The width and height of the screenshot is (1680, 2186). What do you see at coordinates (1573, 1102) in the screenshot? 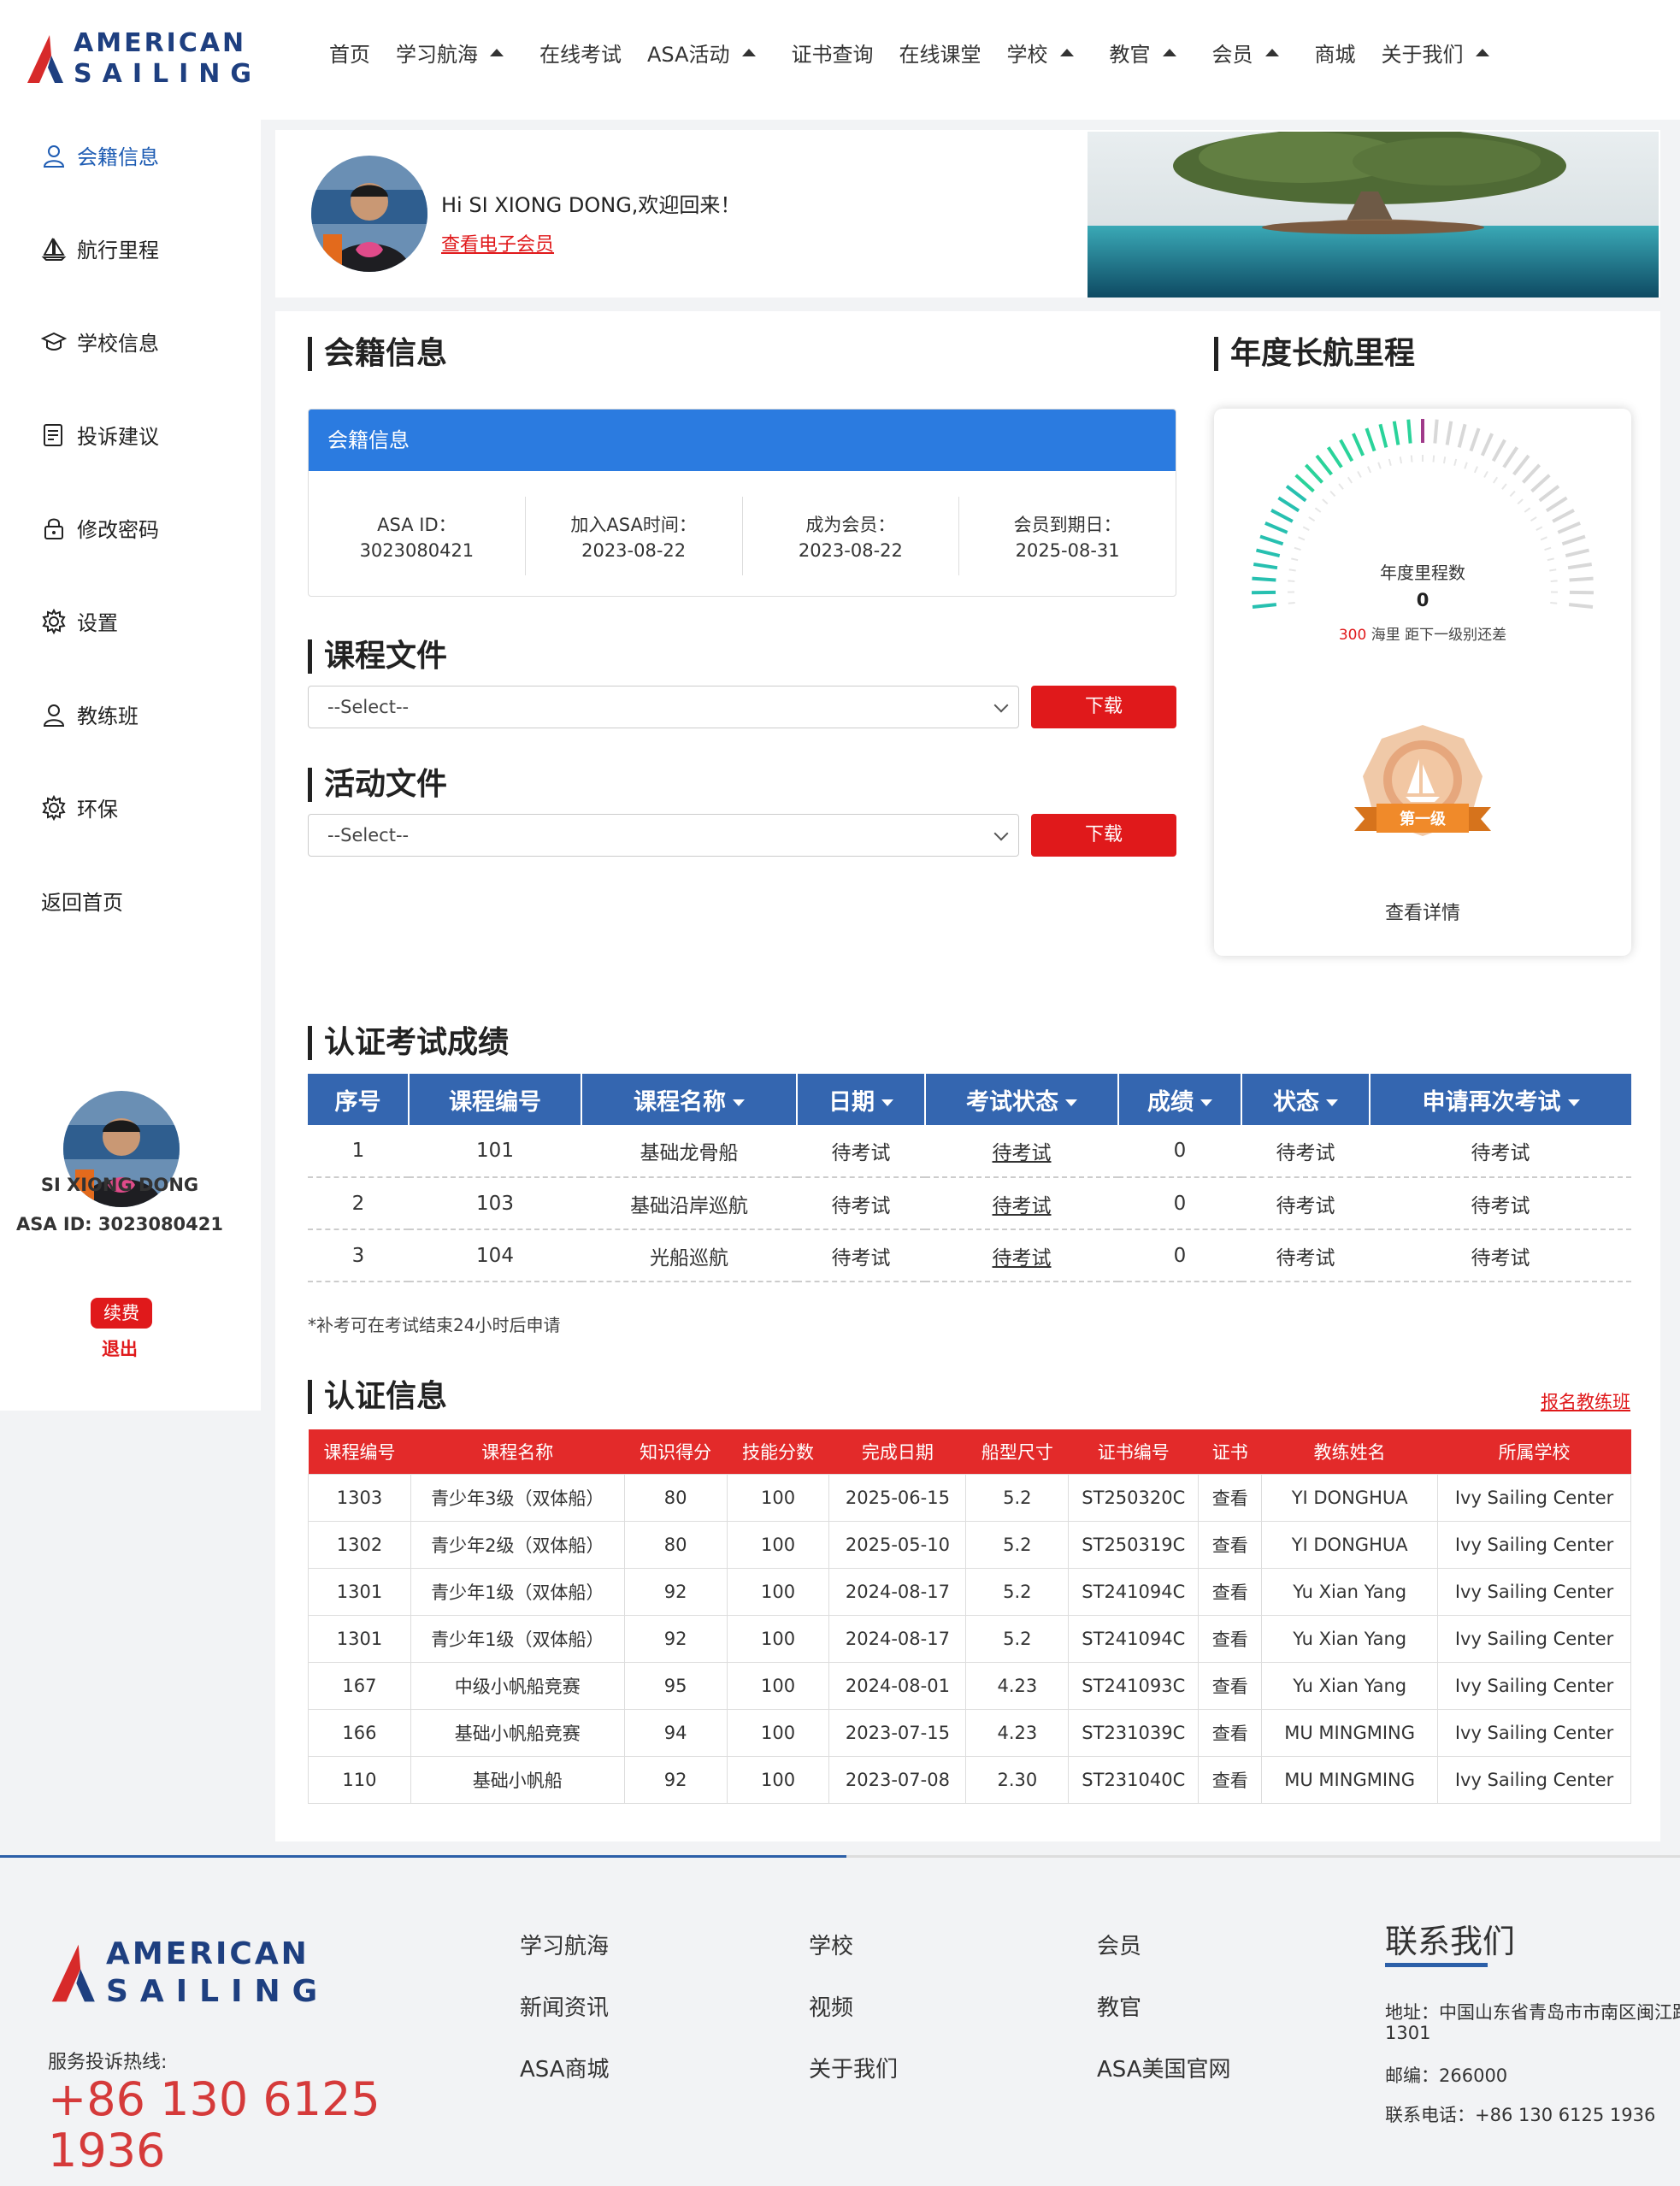
I see `sort-caret-icon` at bounding box center [1573, 1102].